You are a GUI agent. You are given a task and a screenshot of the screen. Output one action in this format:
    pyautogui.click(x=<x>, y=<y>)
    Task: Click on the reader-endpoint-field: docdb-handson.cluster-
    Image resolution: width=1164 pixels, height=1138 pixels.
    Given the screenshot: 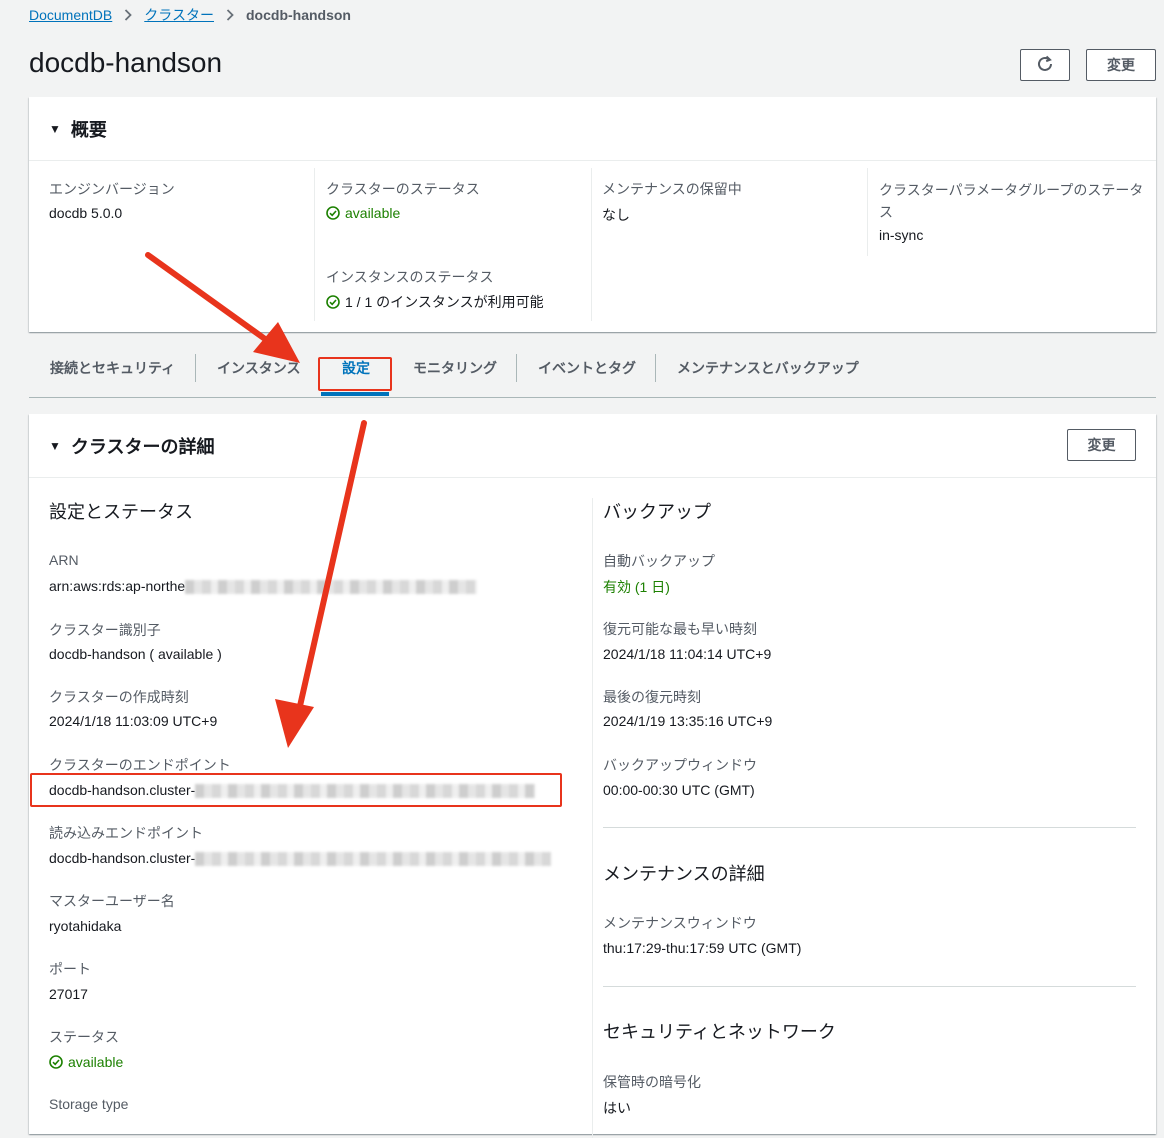 What is the action you would take?
    pyautogui.click(x=300, y=858)
    